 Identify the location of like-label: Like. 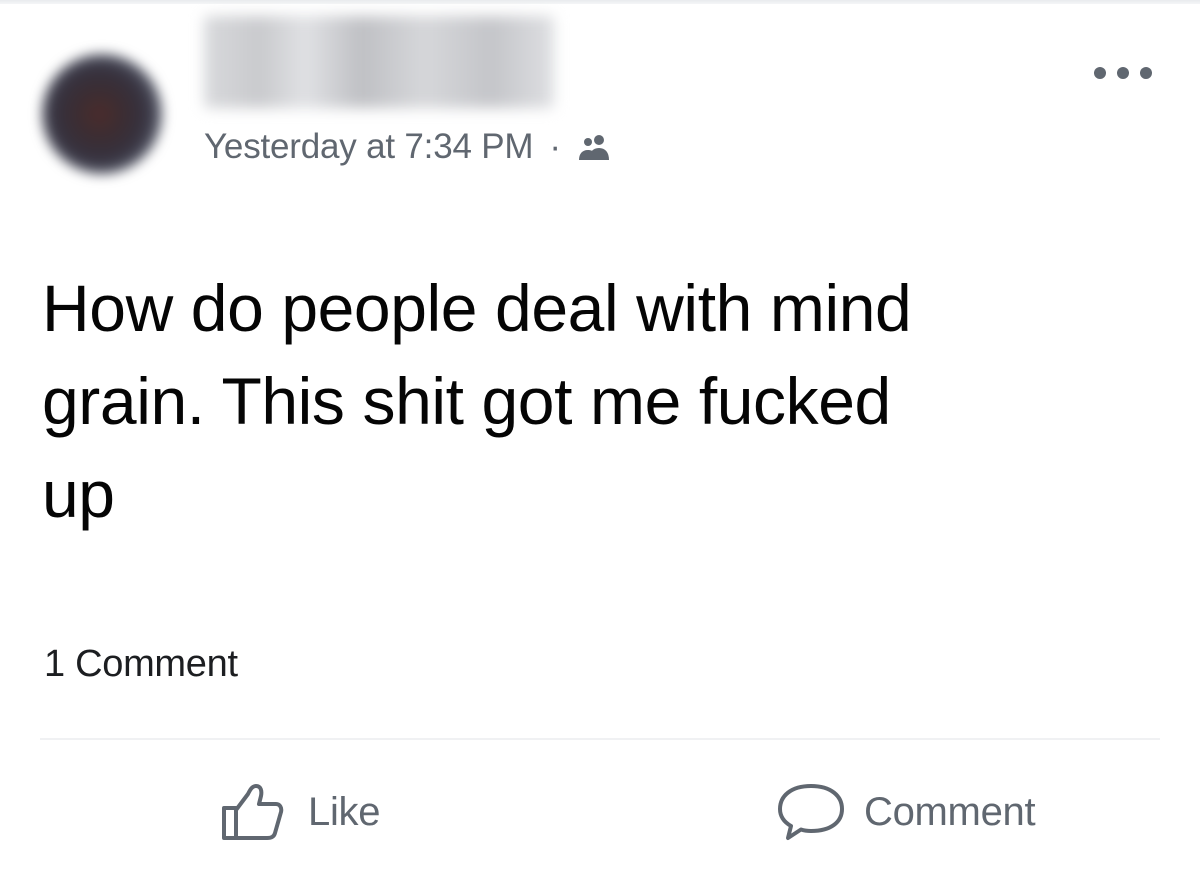
(344, 812).